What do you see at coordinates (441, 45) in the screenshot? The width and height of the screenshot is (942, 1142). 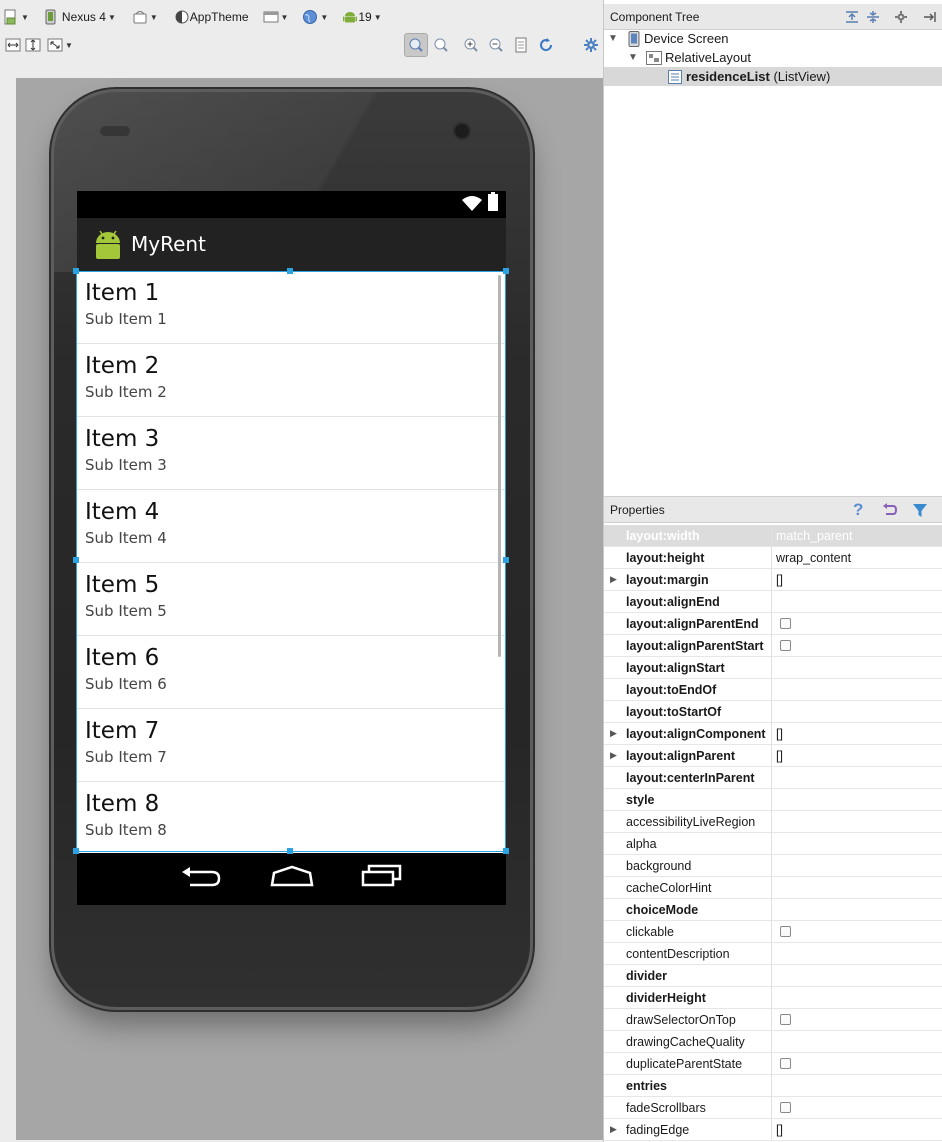 I see `zoom-actual-button` at bounding box center [441, 45].